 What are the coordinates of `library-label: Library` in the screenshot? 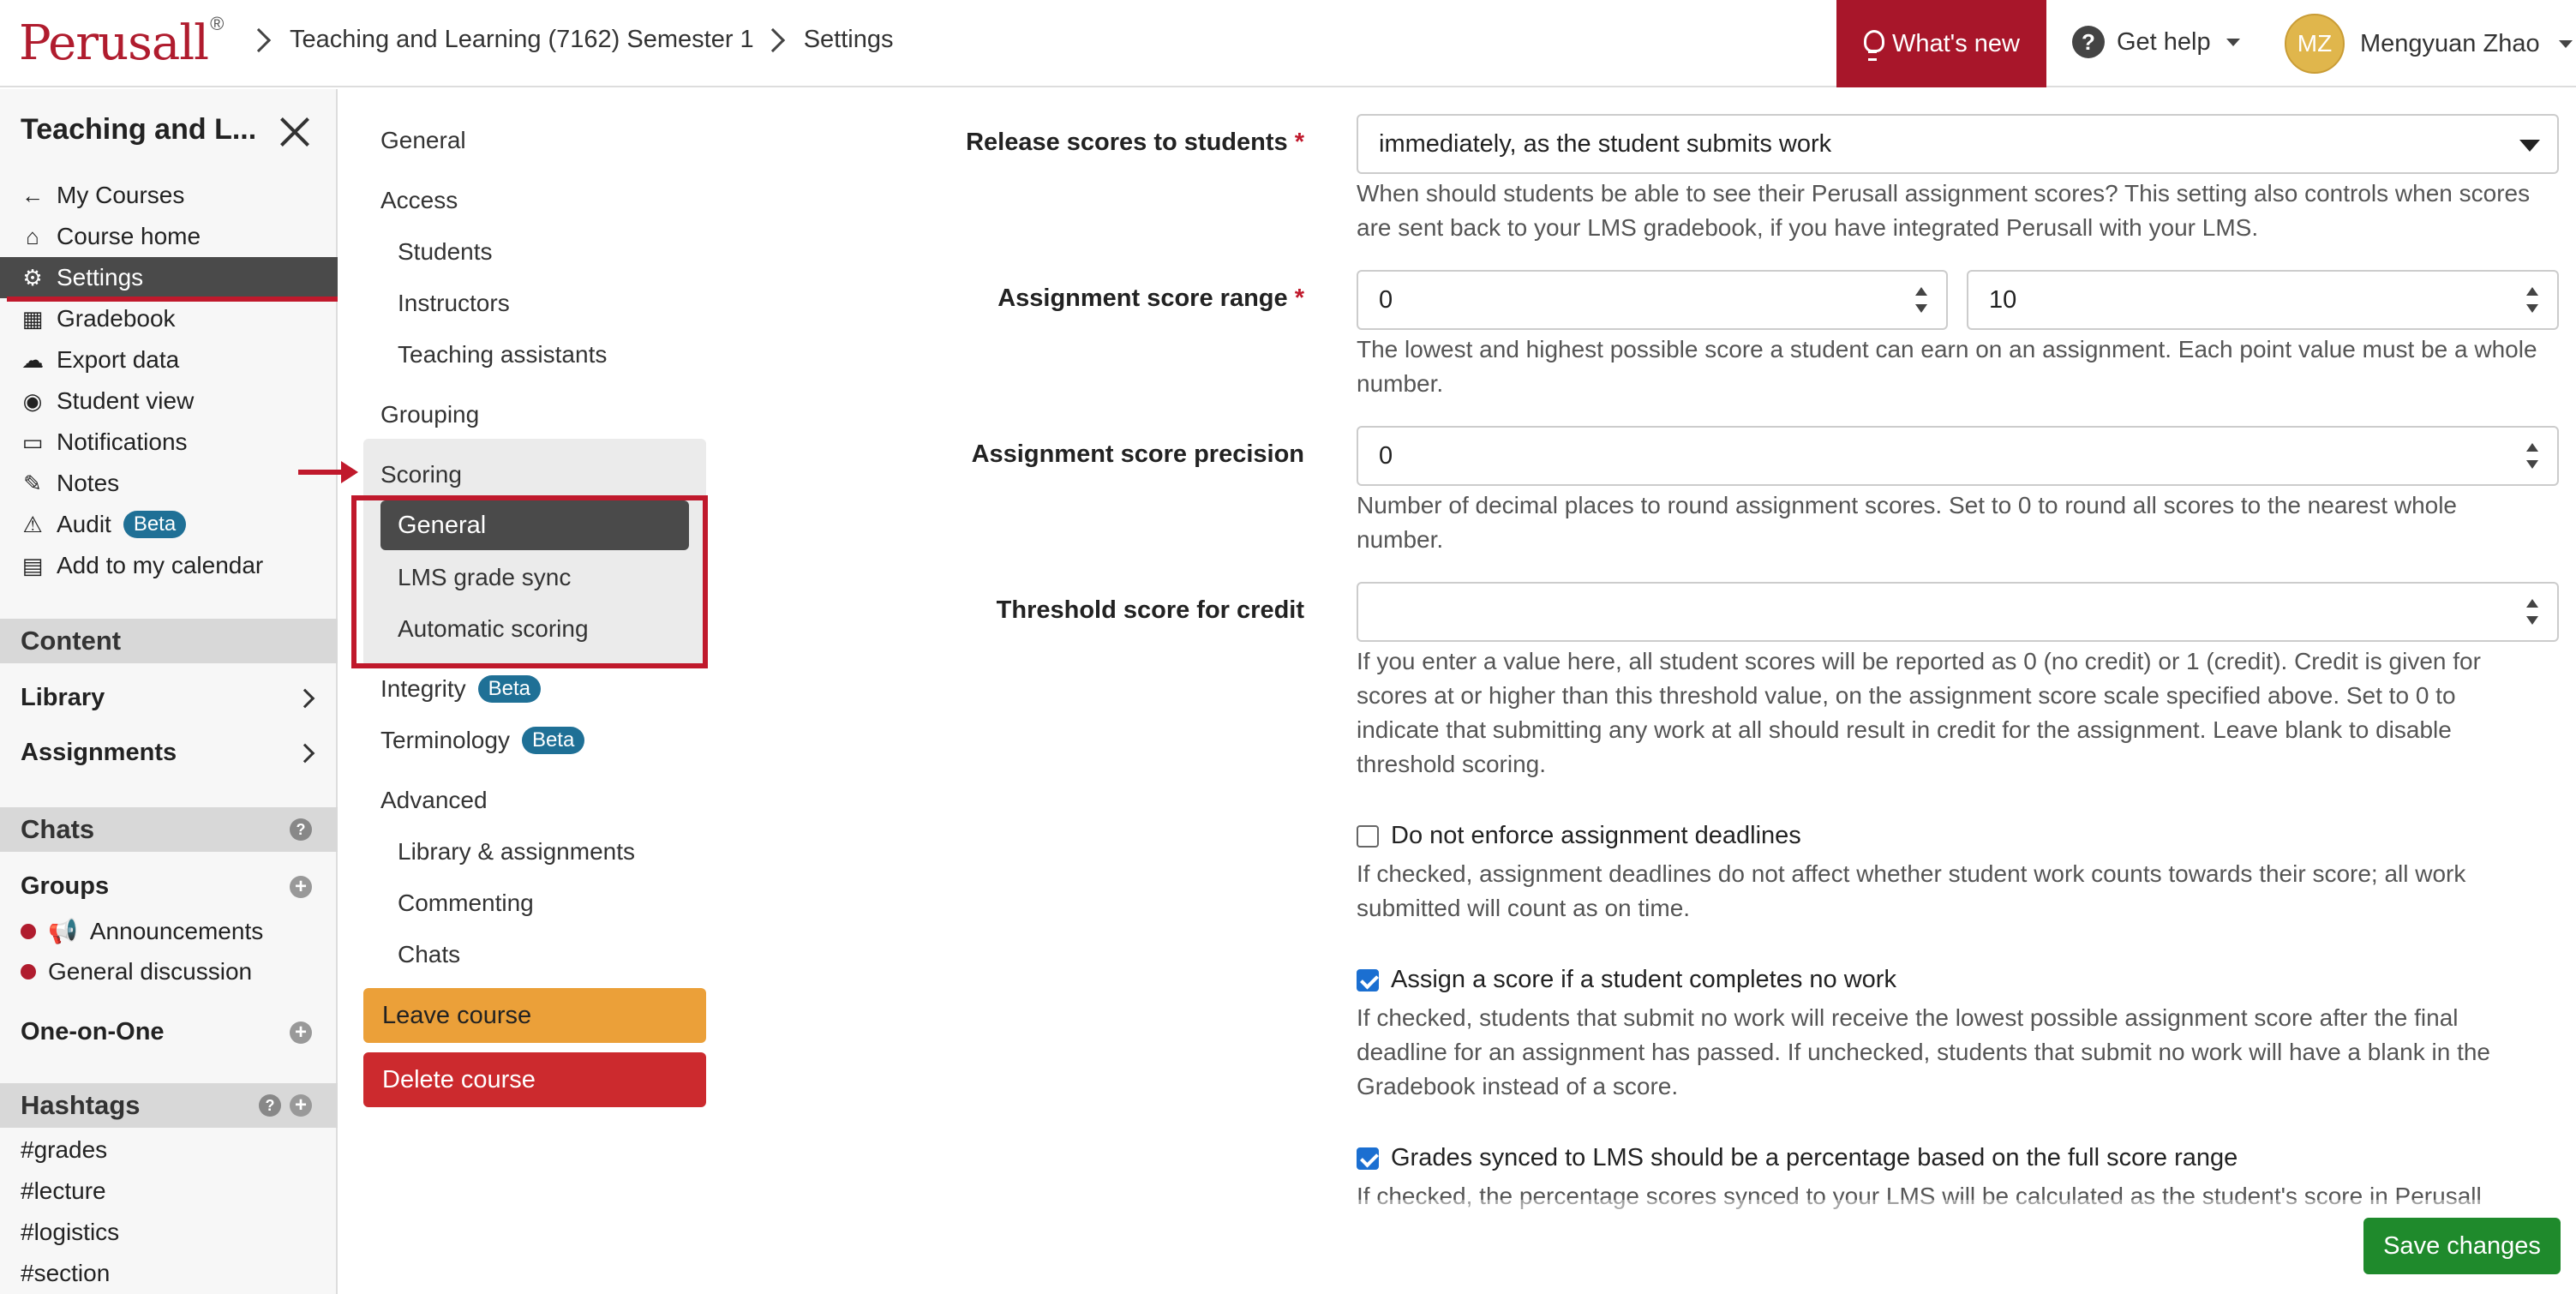 It's located at (63, 697).